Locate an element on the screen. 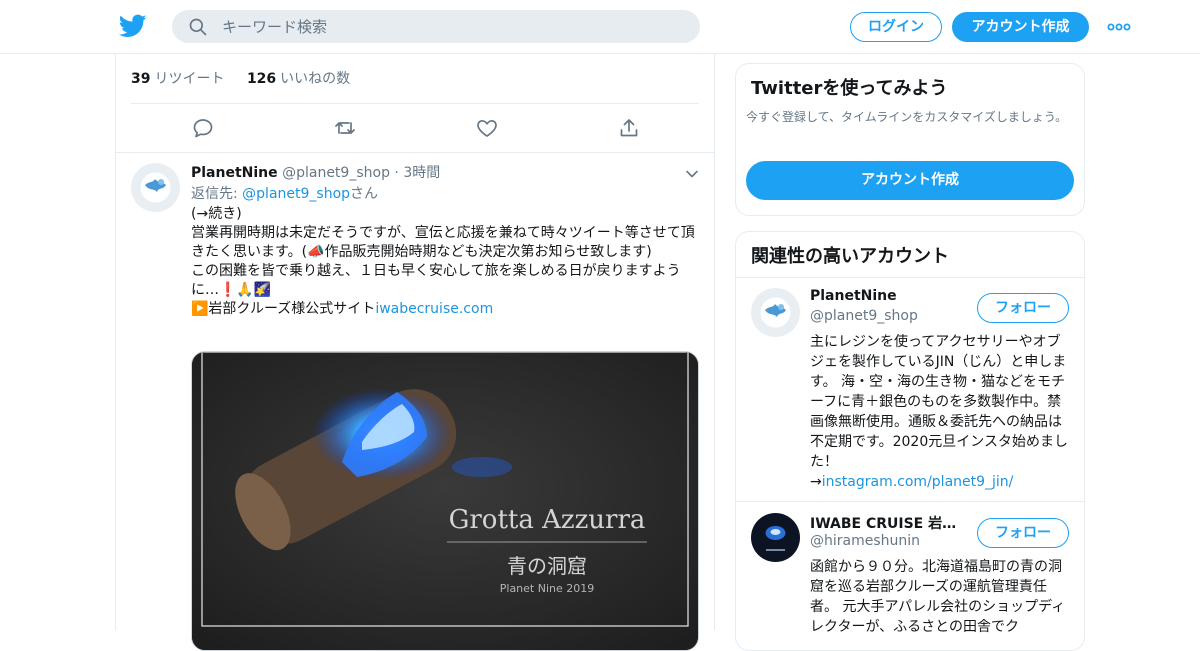  search-bar is located at coordinates (436, 26).